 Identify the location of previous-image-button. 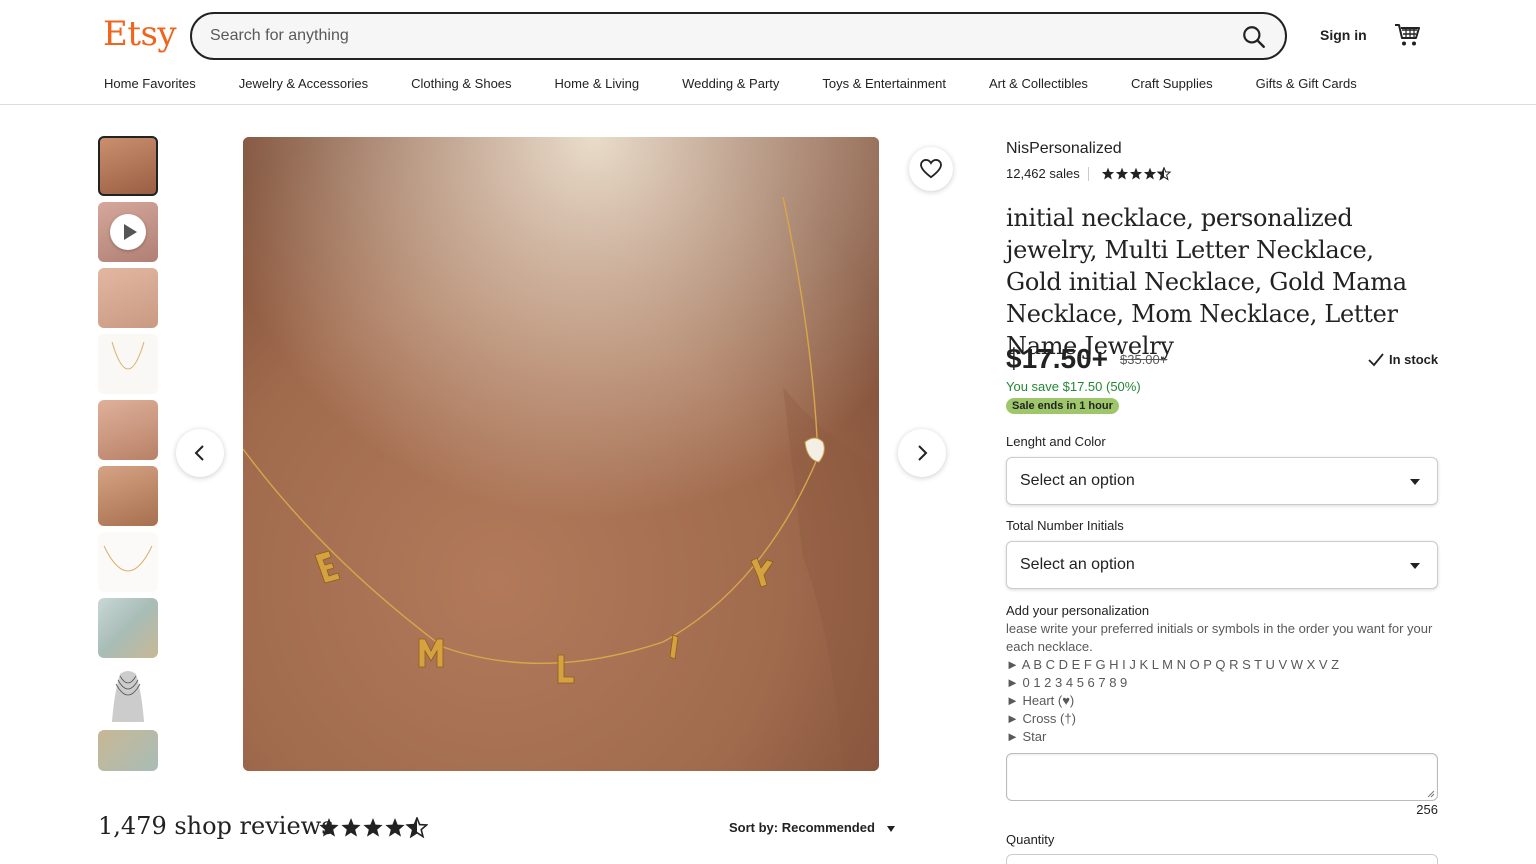
(200, 453).